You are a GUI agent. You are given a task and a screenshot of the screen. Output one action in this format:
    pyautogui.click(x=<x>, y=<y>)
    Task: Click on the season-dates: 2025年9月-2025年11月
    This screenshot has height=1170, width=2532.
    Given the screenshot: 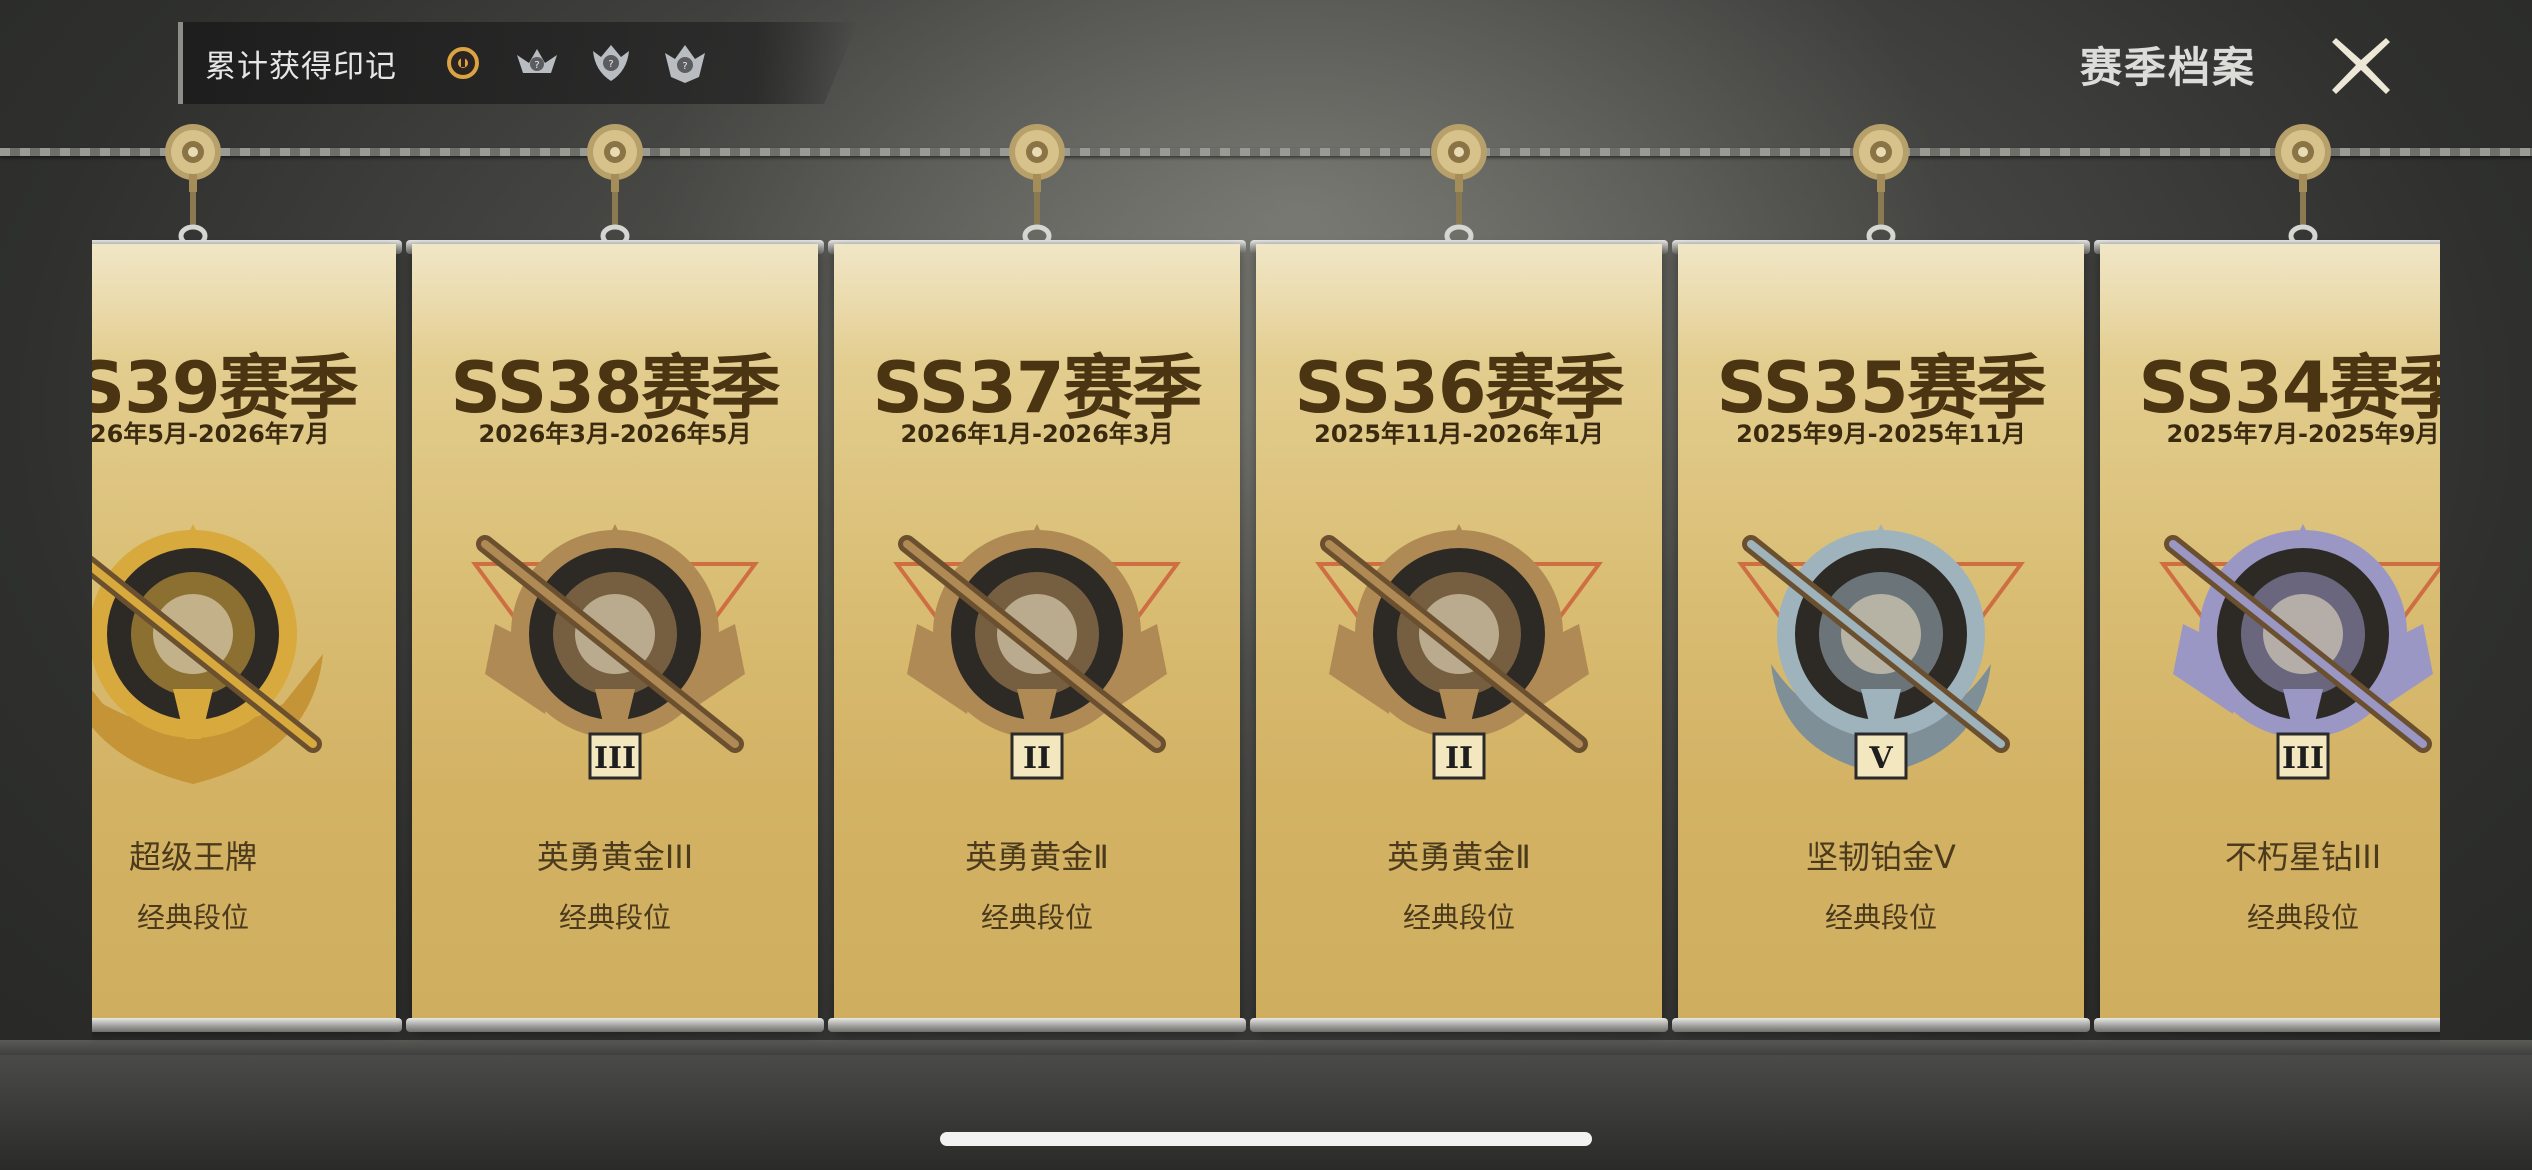 What is the action you would take?
    pyautogui.click(x=1881, y=434)
    